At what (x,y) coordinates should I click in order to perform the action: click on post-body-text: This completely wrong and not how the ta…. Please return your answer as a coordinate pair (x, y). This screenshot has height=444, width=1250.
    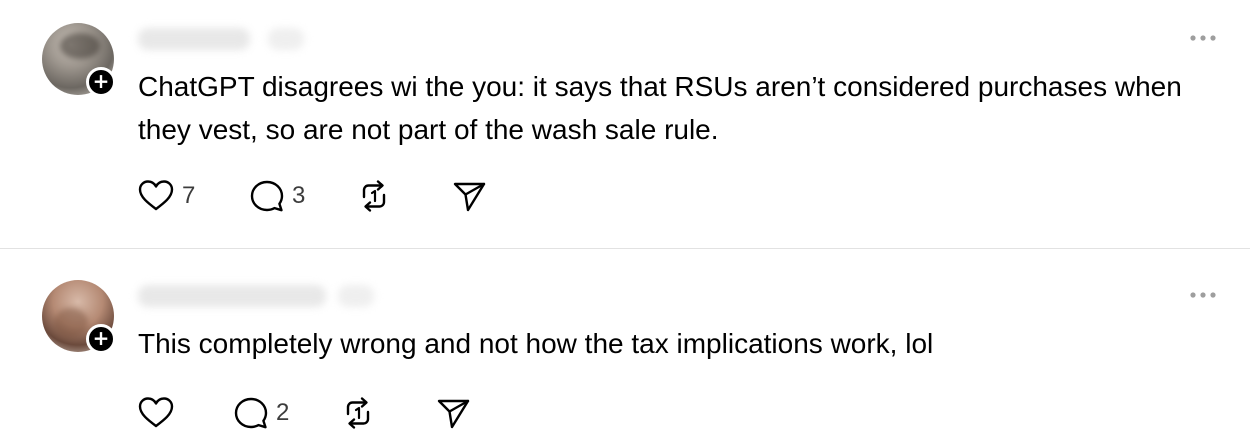
    Looking at the image, I should click on (536, 343).